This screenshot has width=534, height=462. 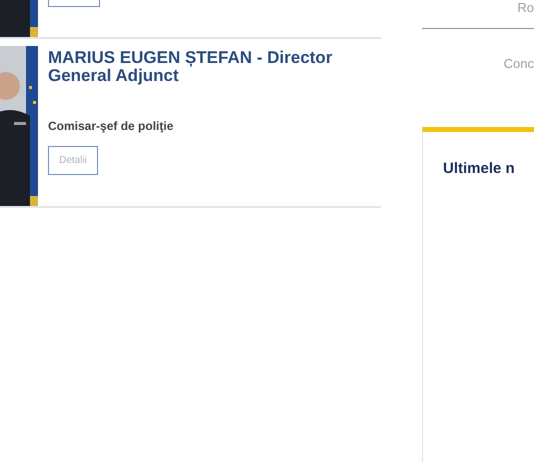 What do you see at coordinates (525, 7) in the screenshot?
I see `sidebar-link: Ro` at bounding box center [525, 7].